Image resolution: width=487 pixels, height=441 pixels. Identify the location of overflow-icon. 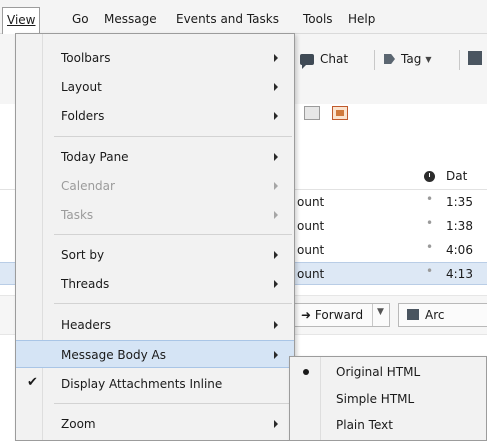
(475, 58).